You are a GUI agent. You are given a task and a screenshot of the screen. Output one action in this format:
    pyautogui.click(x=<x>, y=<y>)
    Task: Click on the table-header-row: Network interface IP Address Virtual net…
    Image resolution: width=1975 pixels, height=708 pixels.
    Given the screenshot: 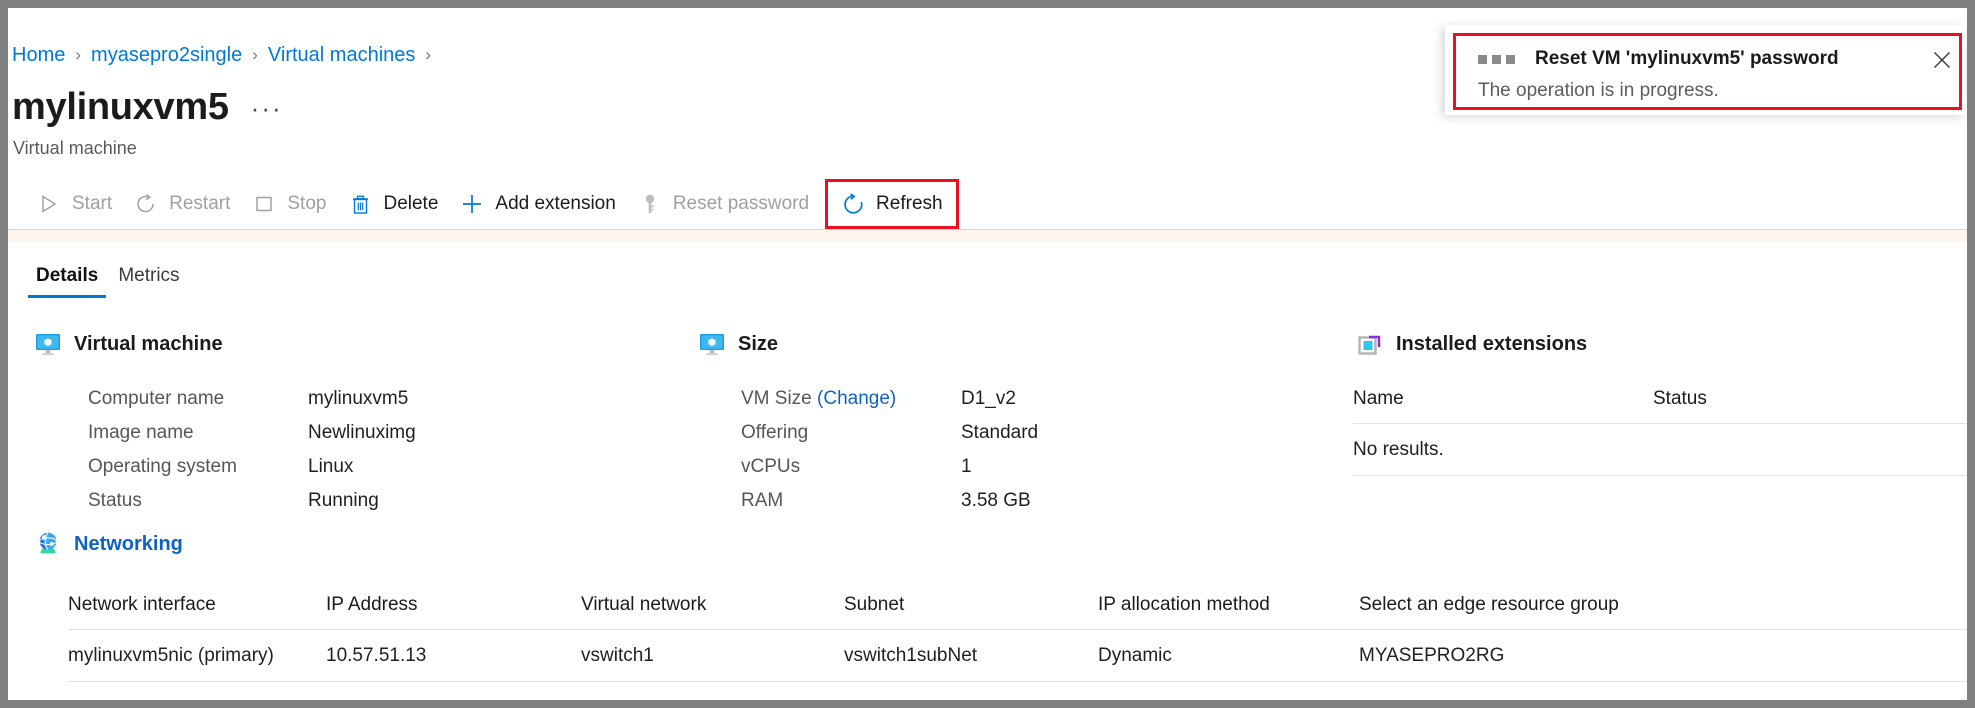 What is the action you would take?
    pyautogui.click(x=1017, y=612)
    